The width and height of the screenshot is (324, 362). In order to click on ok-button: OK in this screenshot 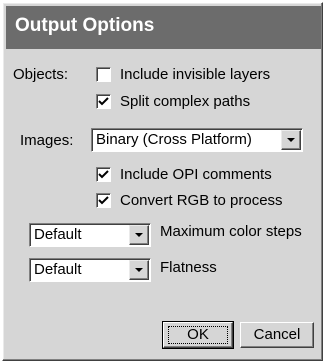, I will do `click(198, 335)`.